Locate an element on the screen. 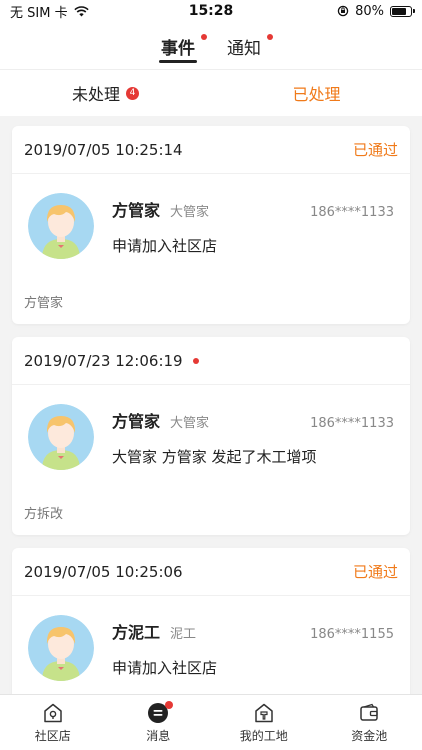  nav-store: 社区店 is located at coordinates (53, 722).